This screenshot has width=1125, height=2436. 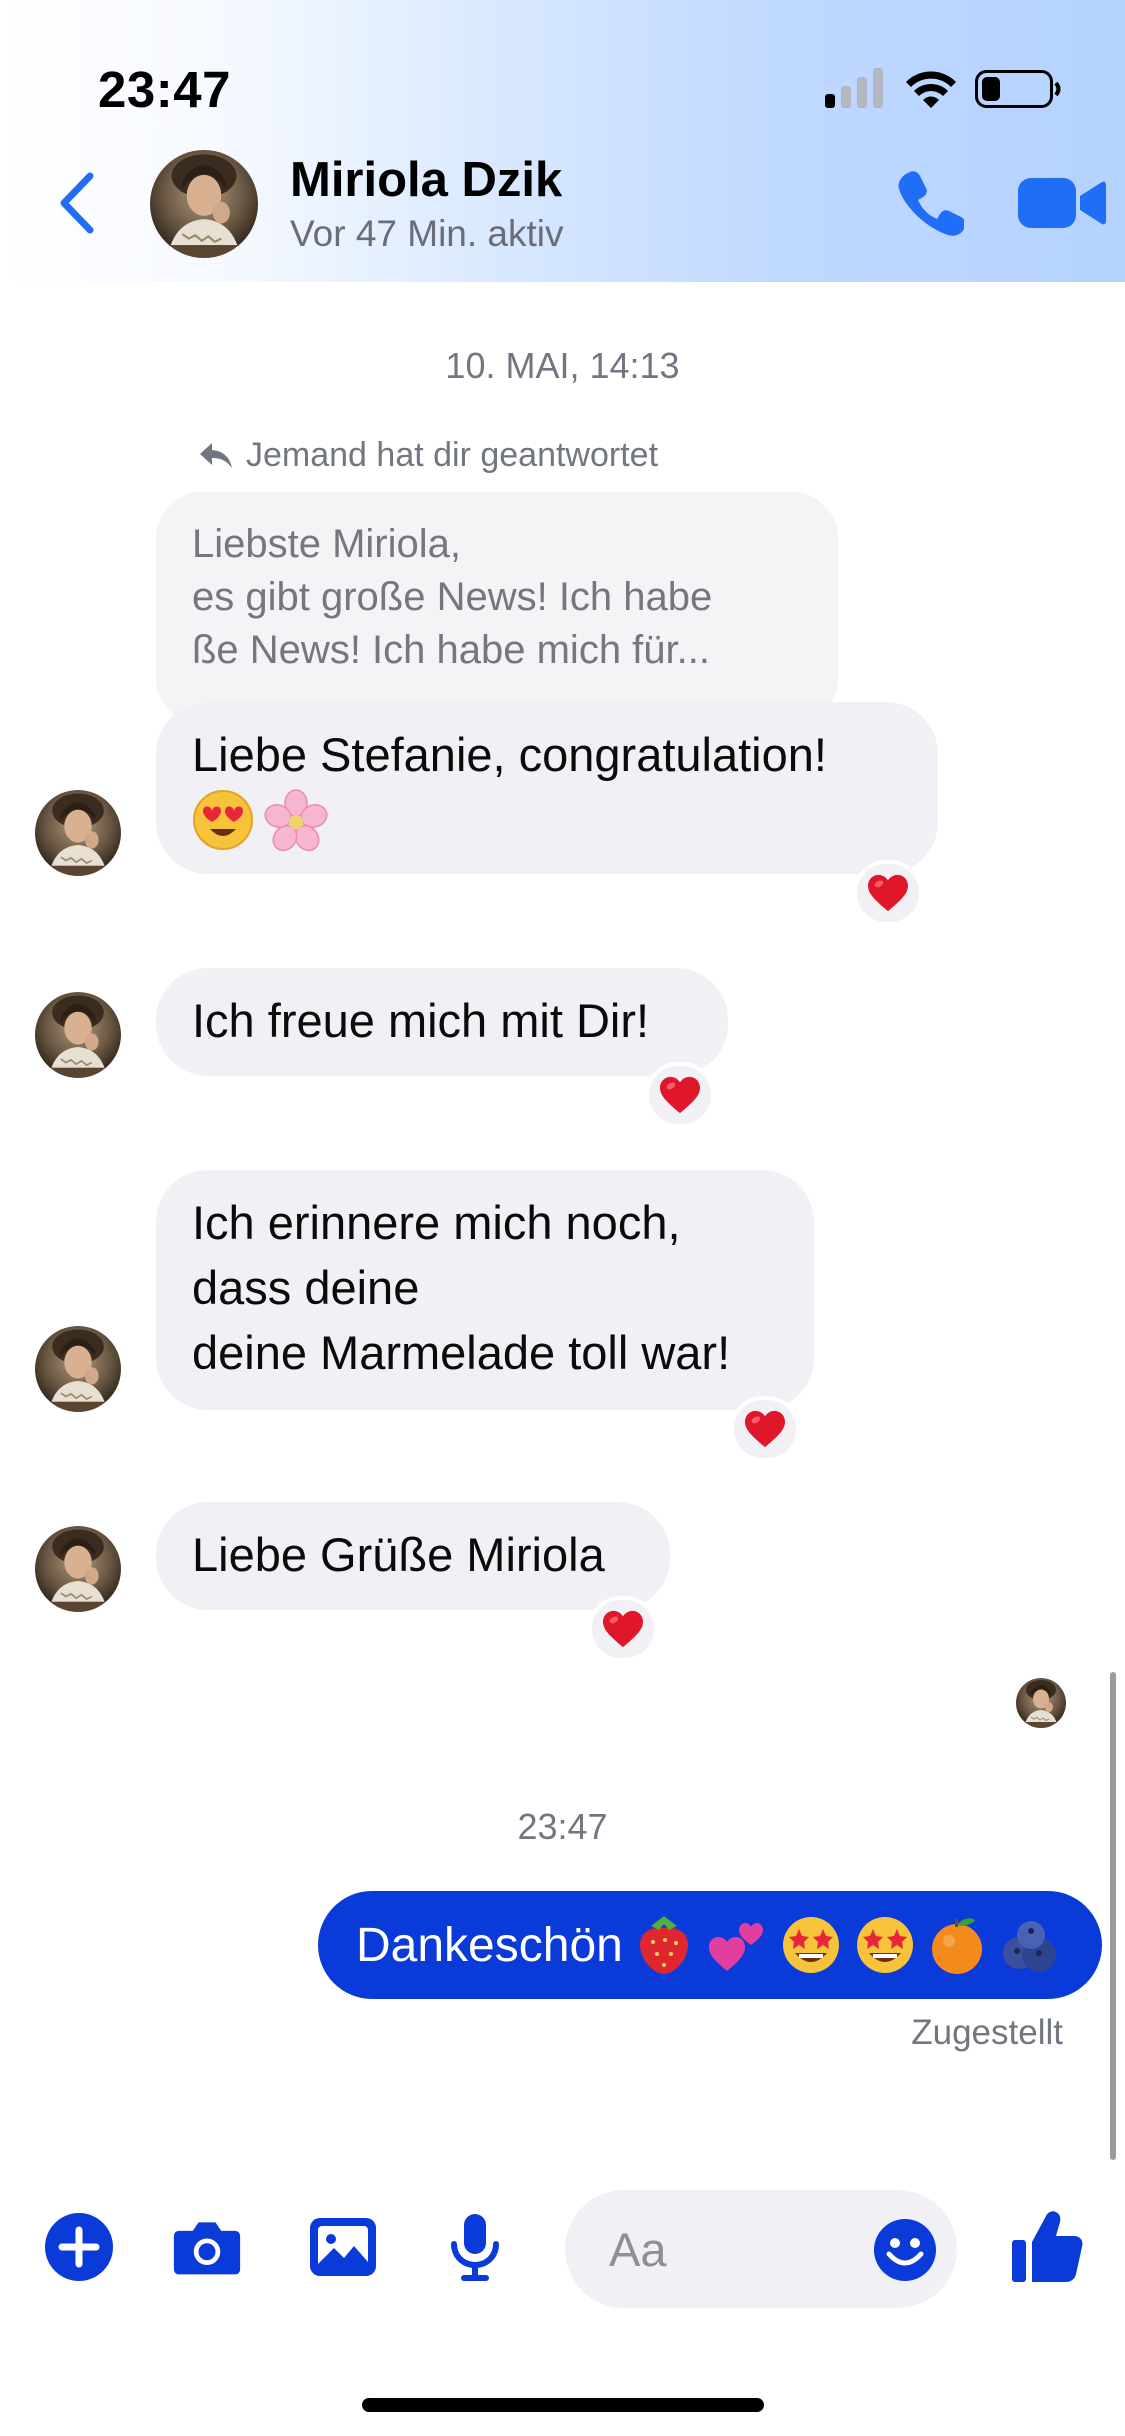 What do you see at coordinates (452, 597) in the screenshot?
I see `quoted-line: es gibt große News! Ich habe` at bounding box center [452, 597].